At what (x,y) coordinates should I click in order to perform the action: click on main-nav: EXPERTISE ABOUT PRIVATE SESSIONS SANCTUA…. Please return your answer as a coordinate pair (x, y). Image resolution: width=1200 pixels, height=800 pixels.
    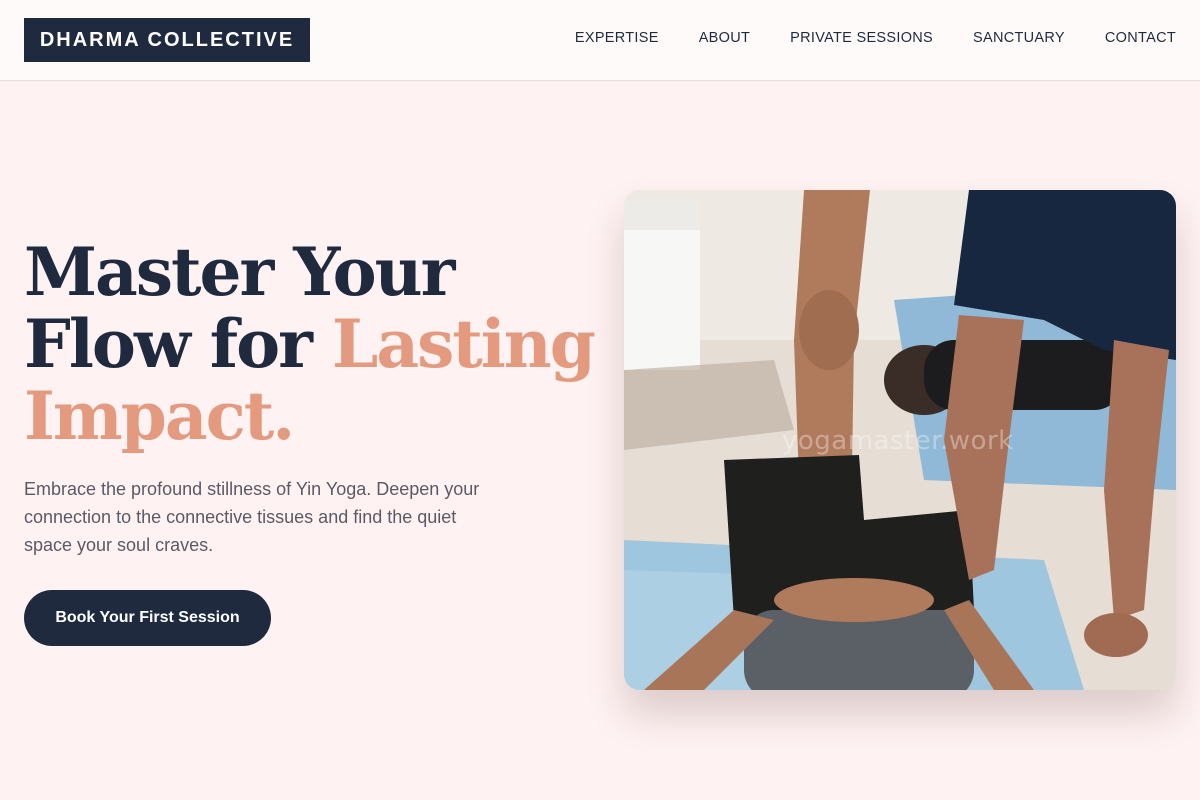
    Looking at the image, I should click on (875, 38).